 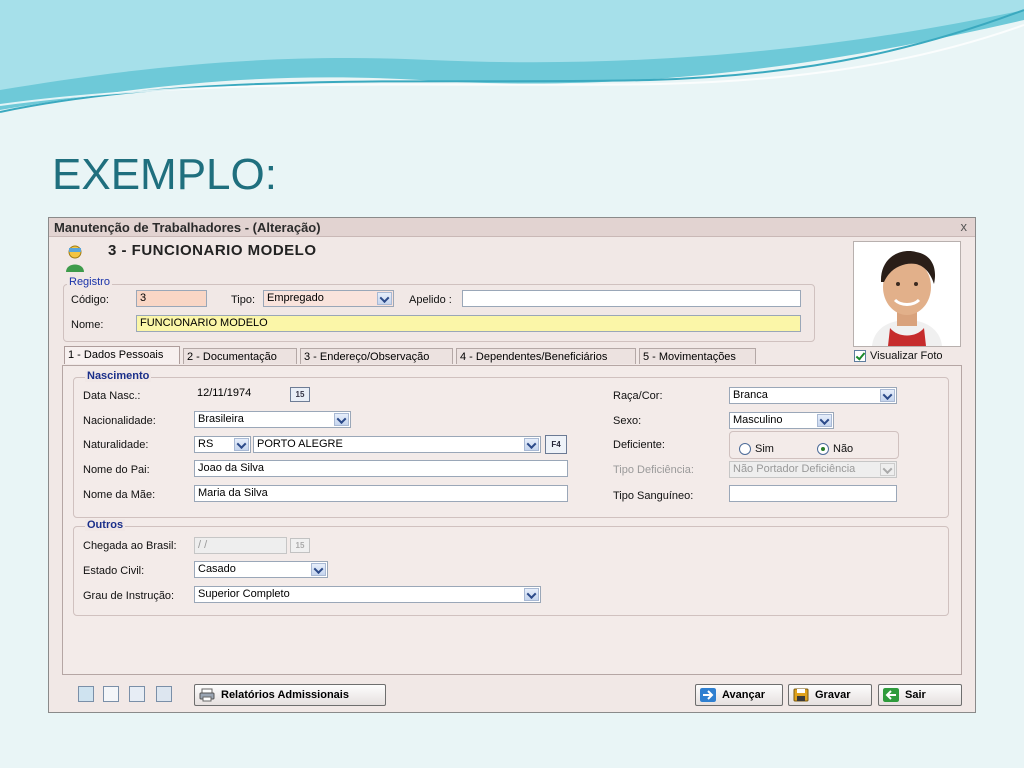 I want to click on avancar-label: Avançar, so click(x=744, y=695).